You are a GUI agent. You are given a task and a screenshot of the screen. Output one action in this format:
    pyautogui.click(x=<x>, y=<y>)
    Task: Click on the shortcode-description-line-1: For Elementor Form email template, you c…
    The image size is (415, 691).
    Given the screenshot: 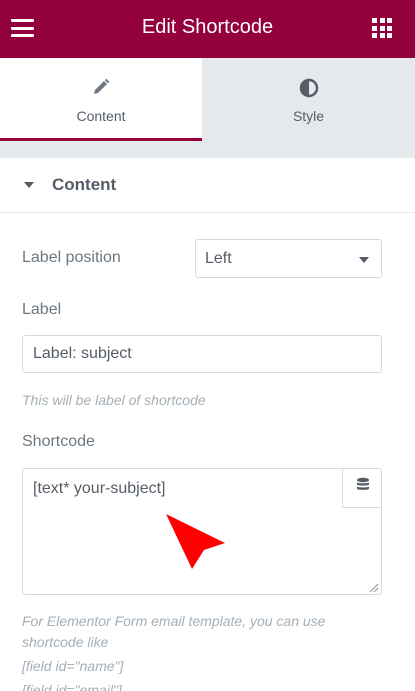 What is the action you would take?
    pyautogui.click(x=174, y=621)
    